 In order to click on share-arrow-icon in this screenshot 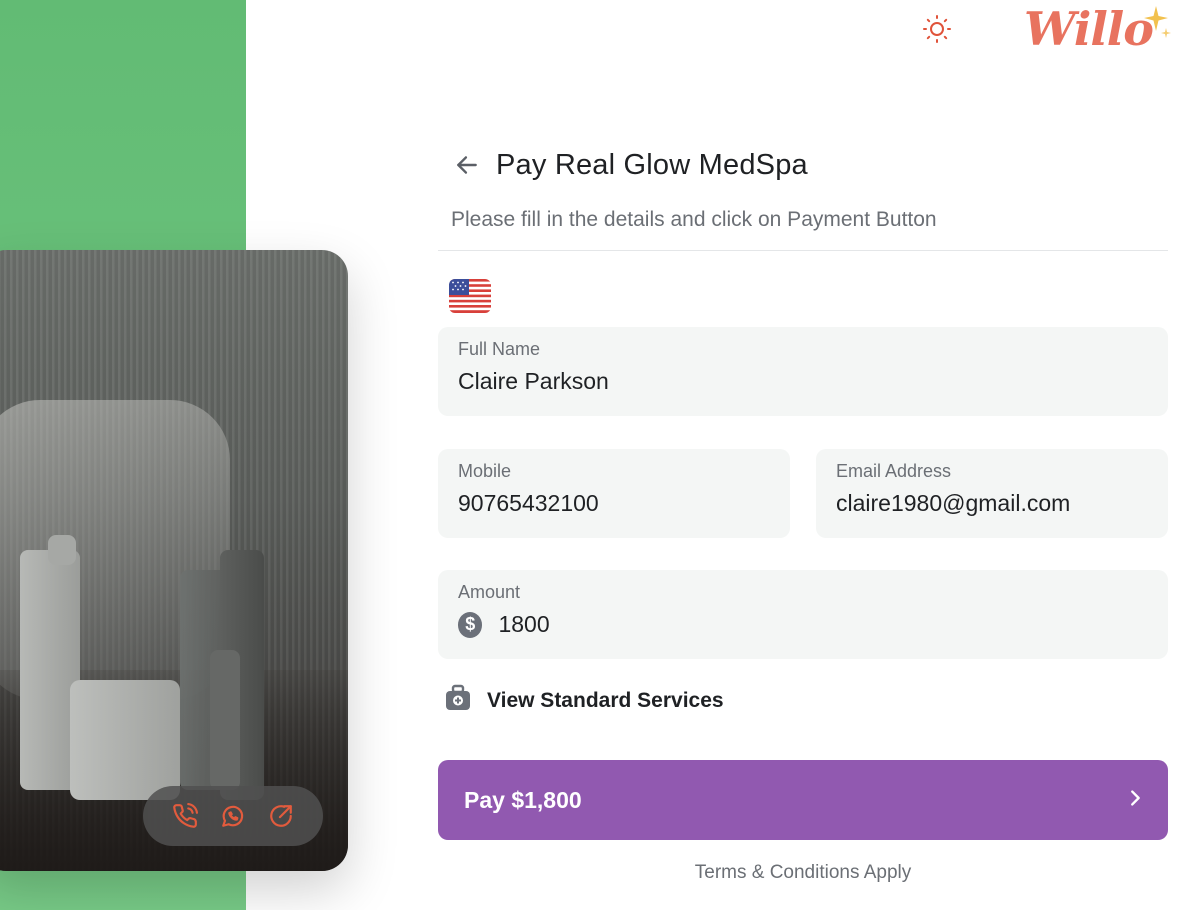, I will do `click(281, 816)`.